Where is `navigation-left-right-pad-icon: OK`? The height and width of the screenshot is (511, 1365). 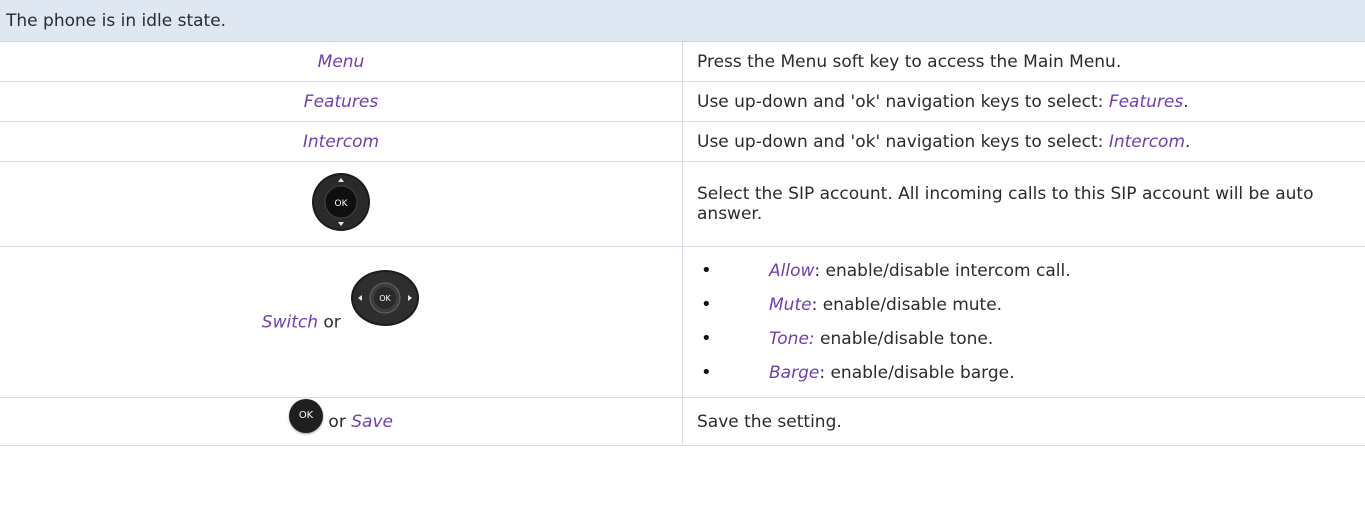
navigation-left-right-pad-icon: OK is located at coordinates (385, 300).